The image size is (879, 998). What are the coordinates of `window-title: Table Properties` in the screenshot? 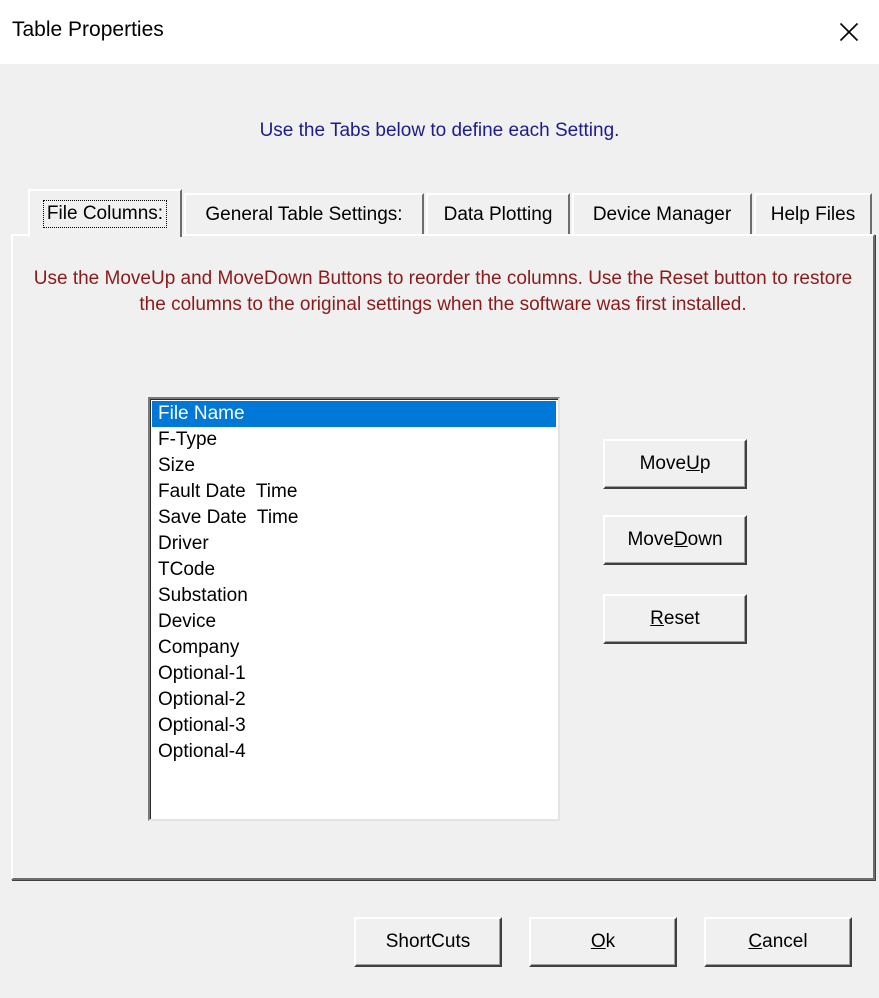 It's located at (88, 29).